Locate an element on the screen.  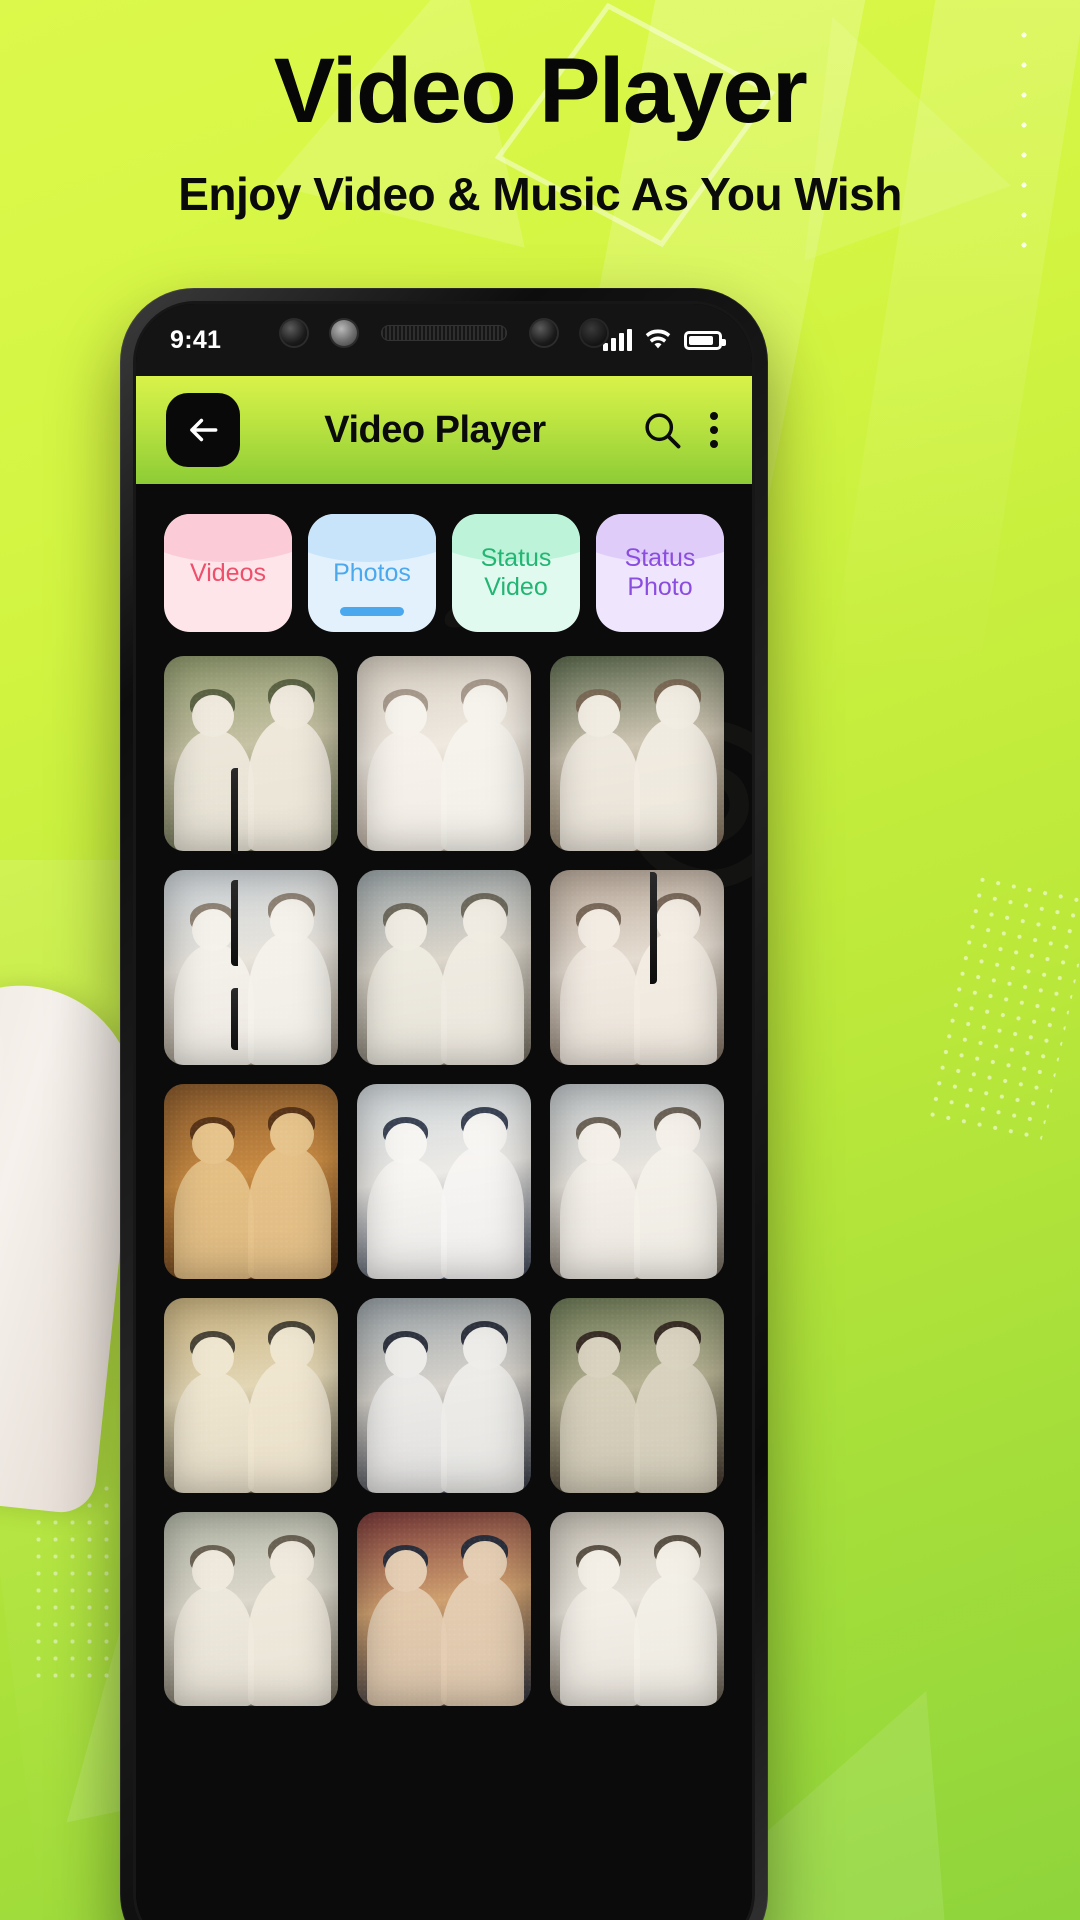
page-title: Video Player is located at coordinates (540, 91).